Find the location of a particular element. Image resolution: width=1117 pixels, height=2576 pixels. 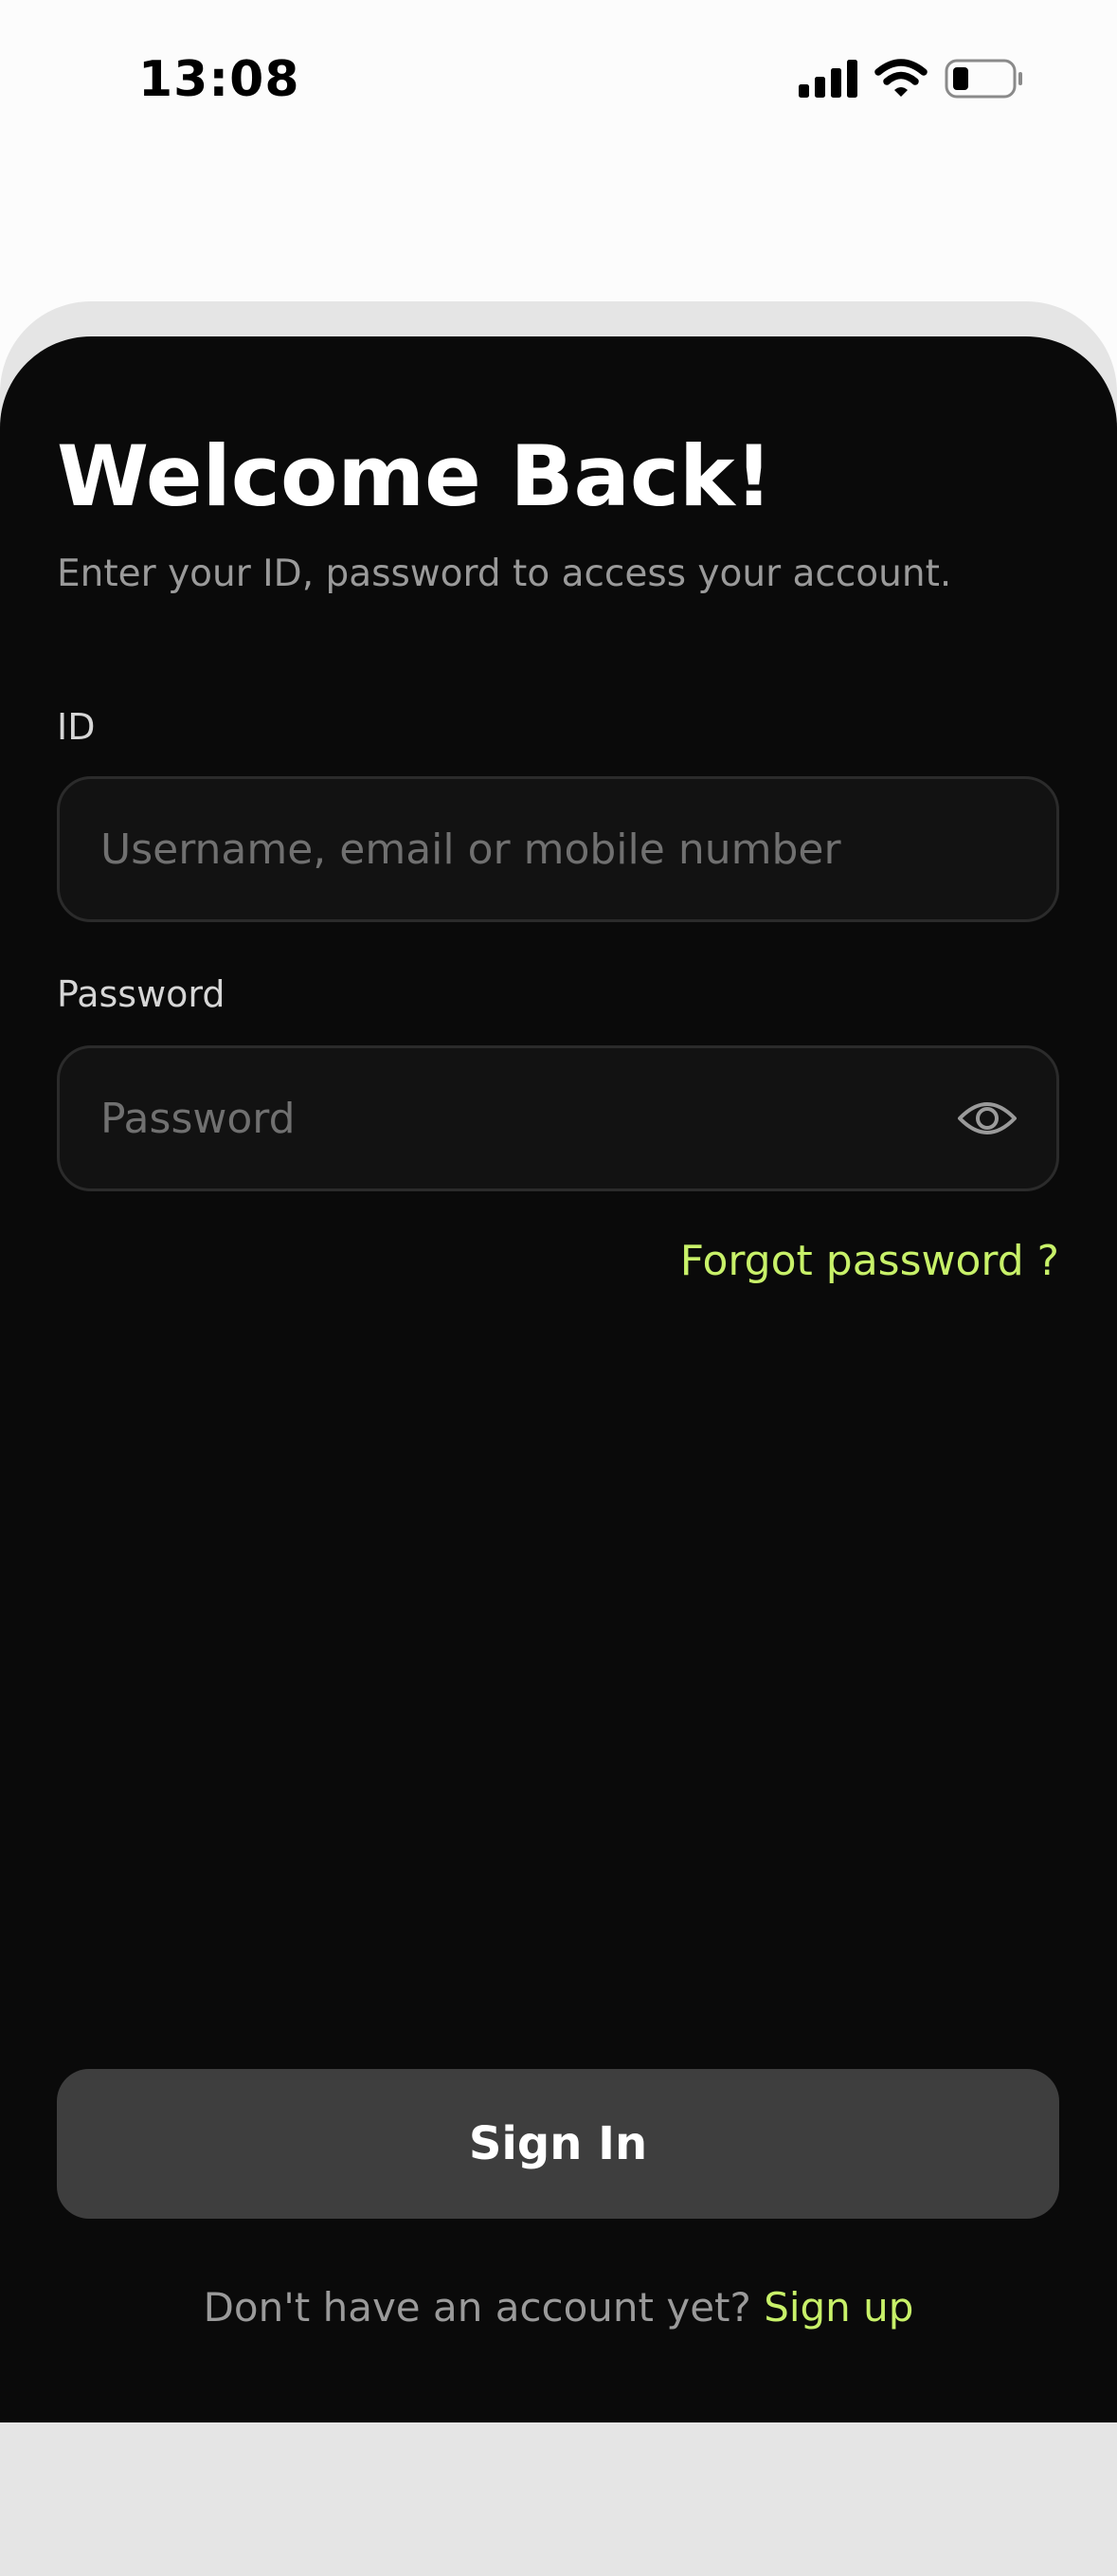

id-input is located at coordinates (558, 849).